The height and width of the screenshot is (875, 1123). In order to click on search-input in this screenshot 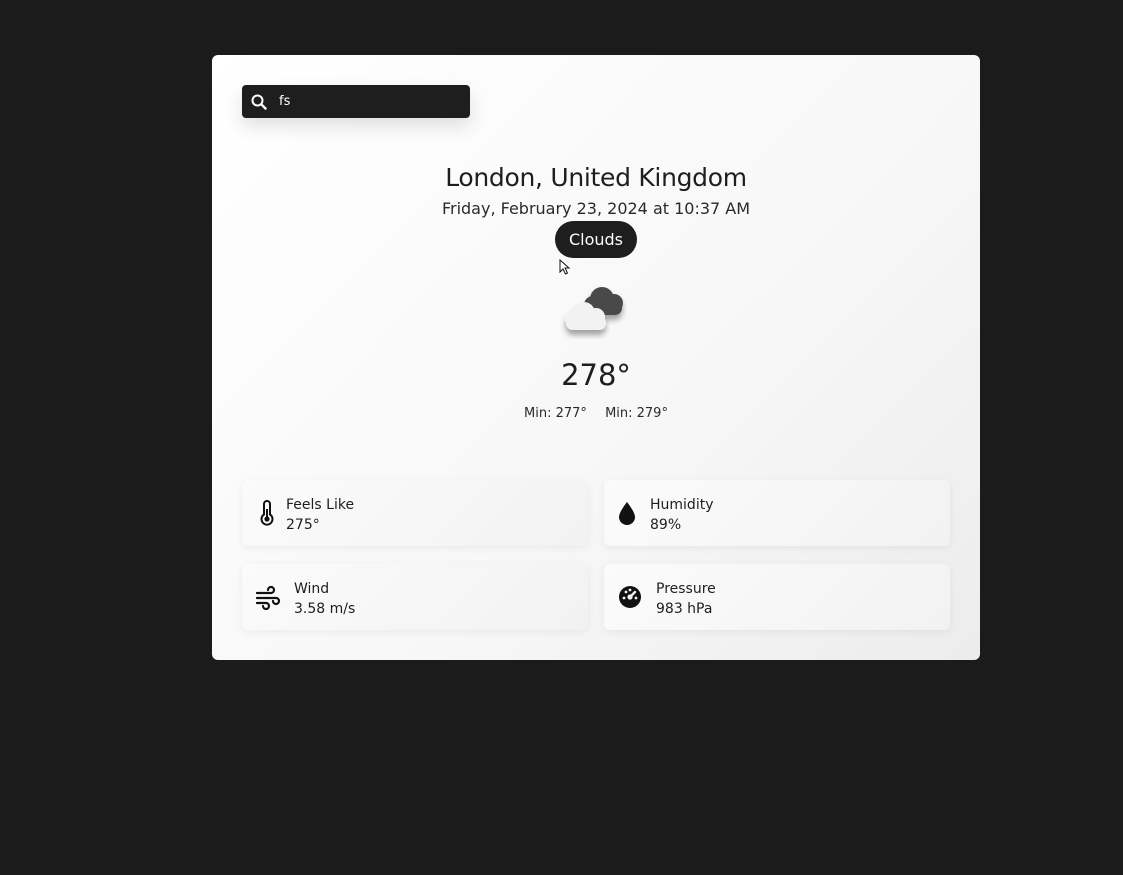, I will do `click(369, 101)`.